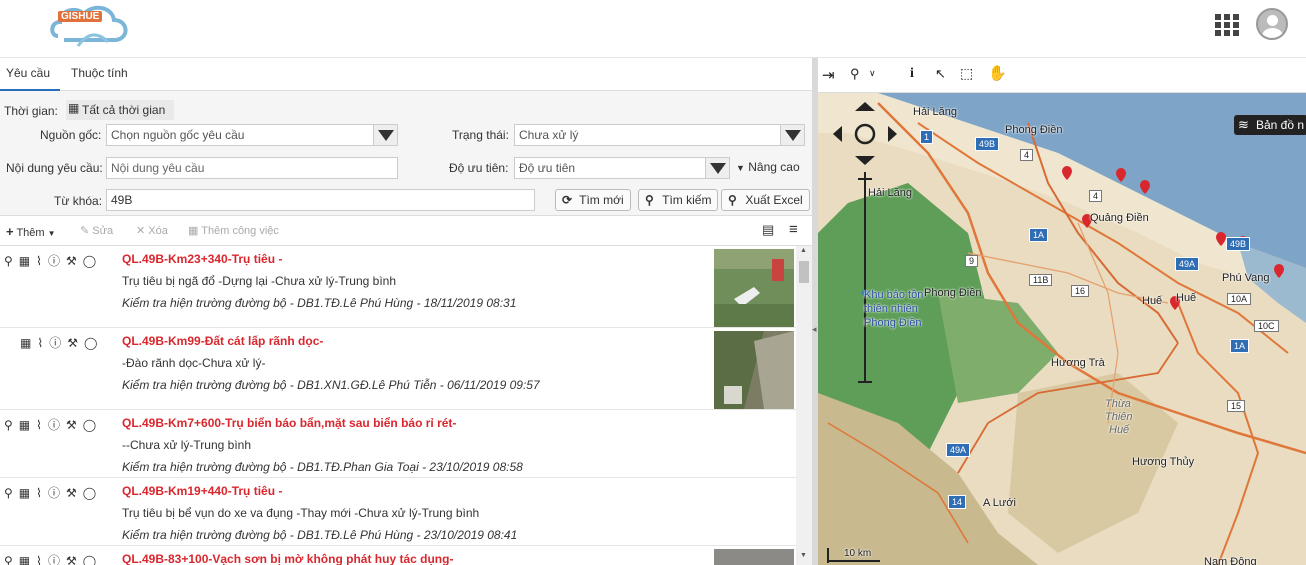 This screenshot has width=1306, height=565. Describe the element at coordinates (893, 323) in the screenshot. I see `place-label: Phong Điền` at that location.